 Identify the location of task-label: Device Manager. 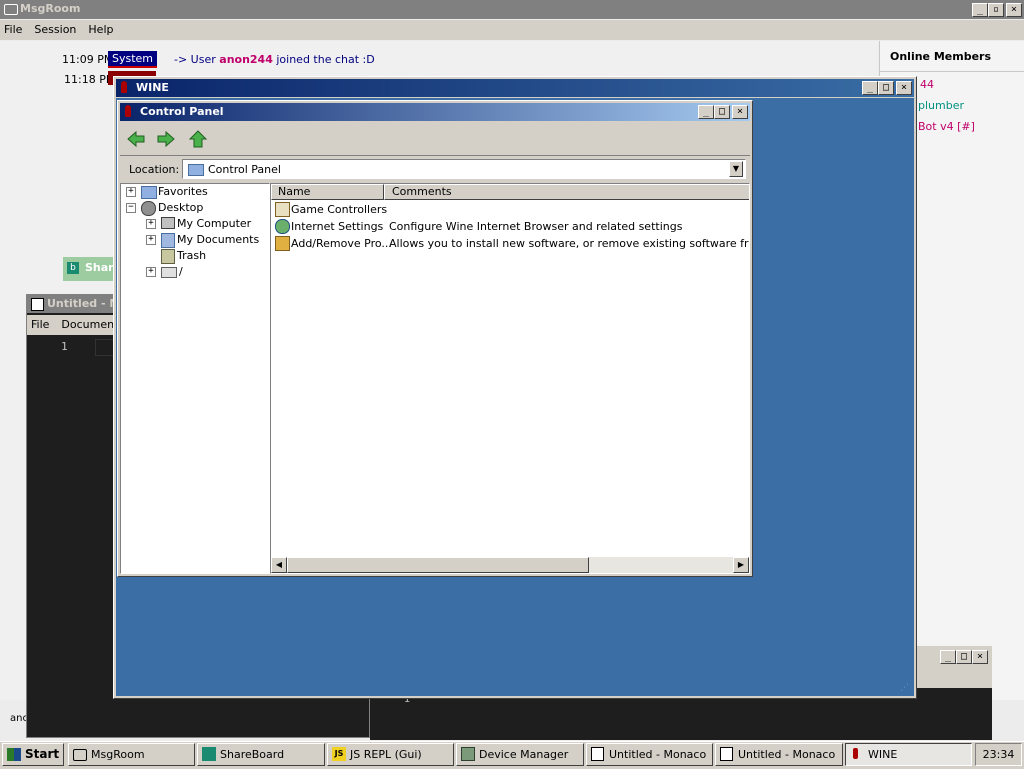
(524, 754).